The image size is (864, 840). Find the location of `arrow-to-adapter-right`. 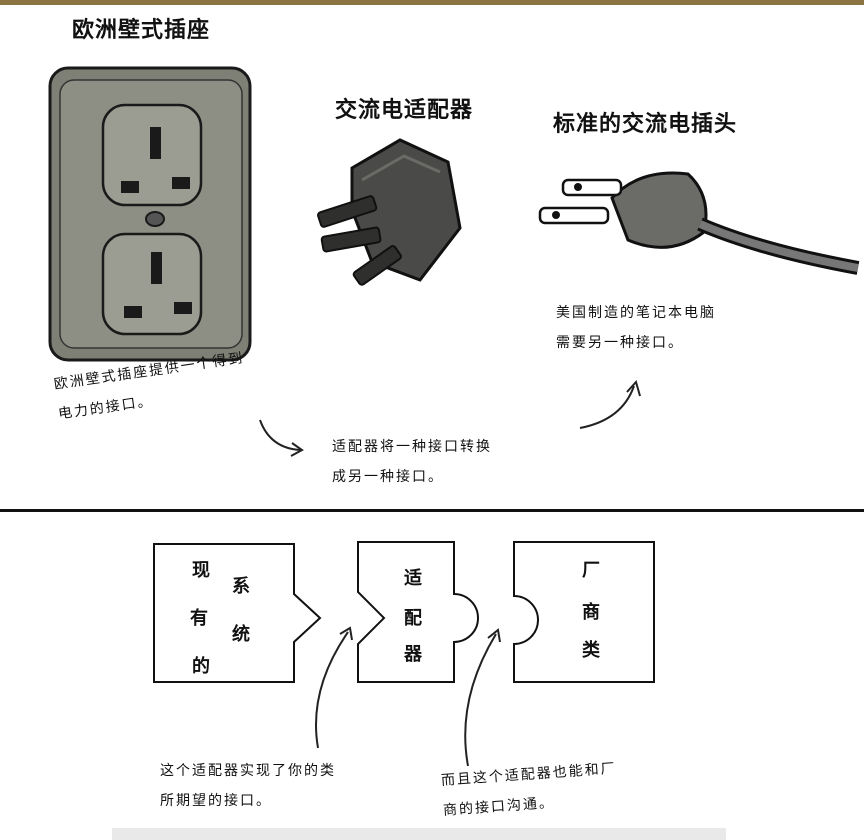

arrow-to-adapter-right is located at coordinates (480, 700).